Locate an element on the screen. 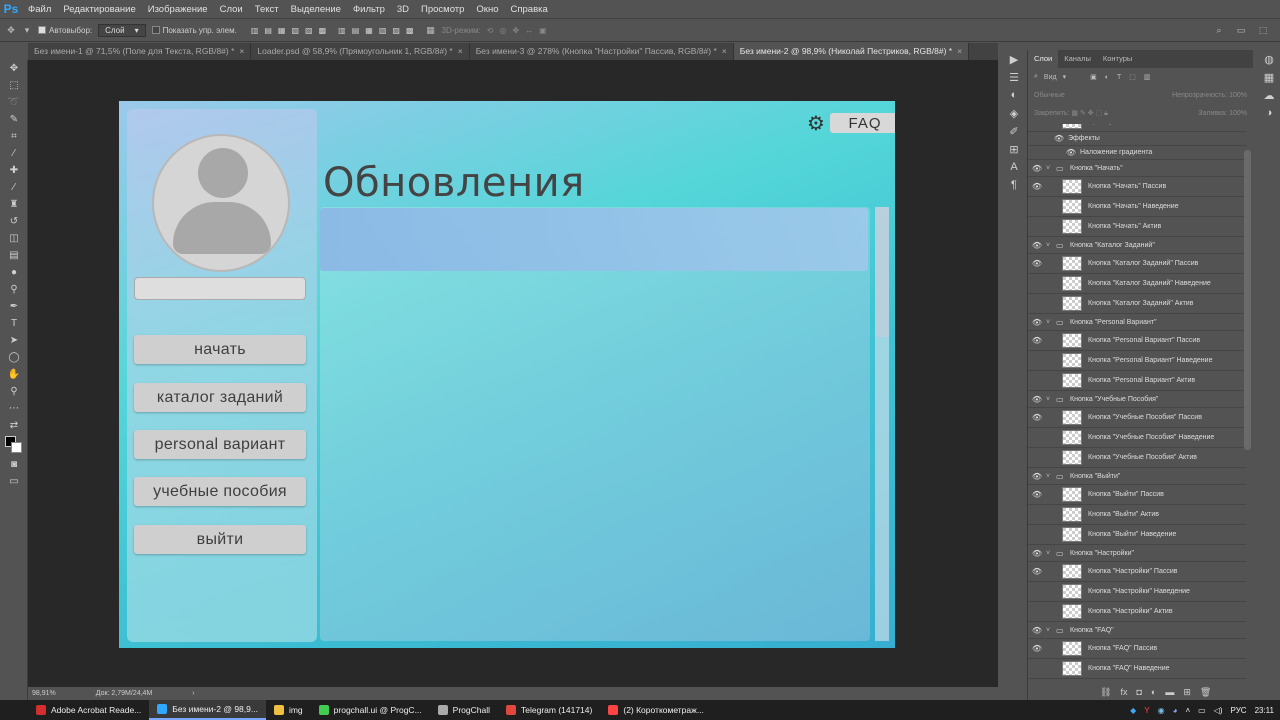  new-group-icon: ▬ is located at coordinates (1169, 692).